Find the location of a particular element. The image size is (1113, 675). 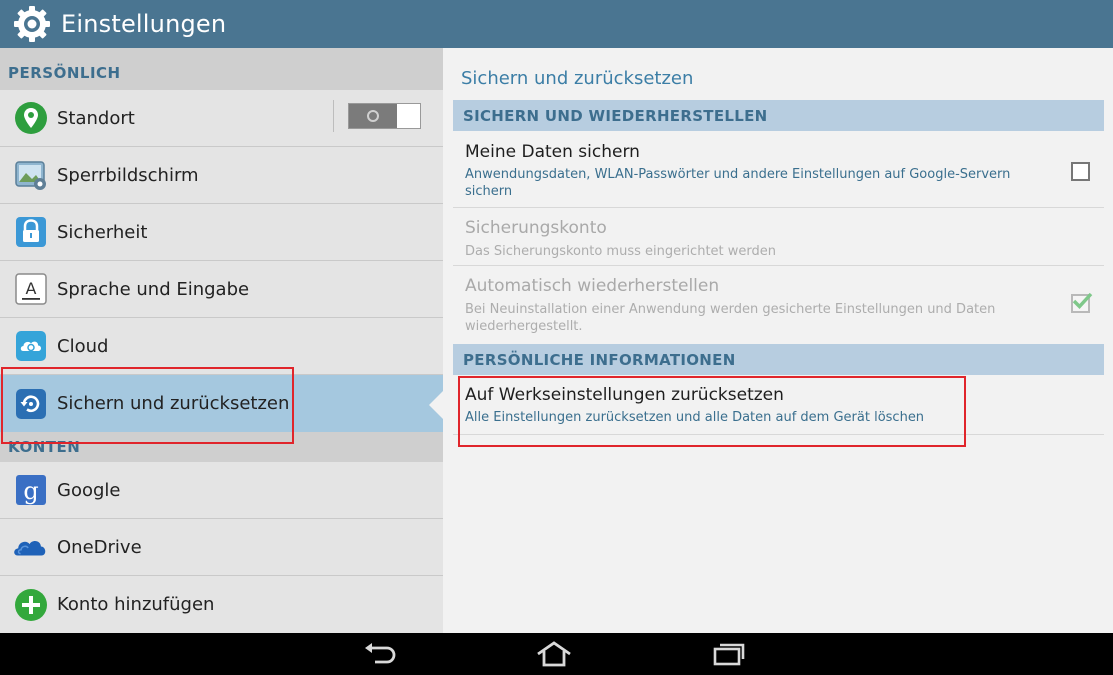

sidebar-item-label: Sicherheit is located at coordinates (102, 232).